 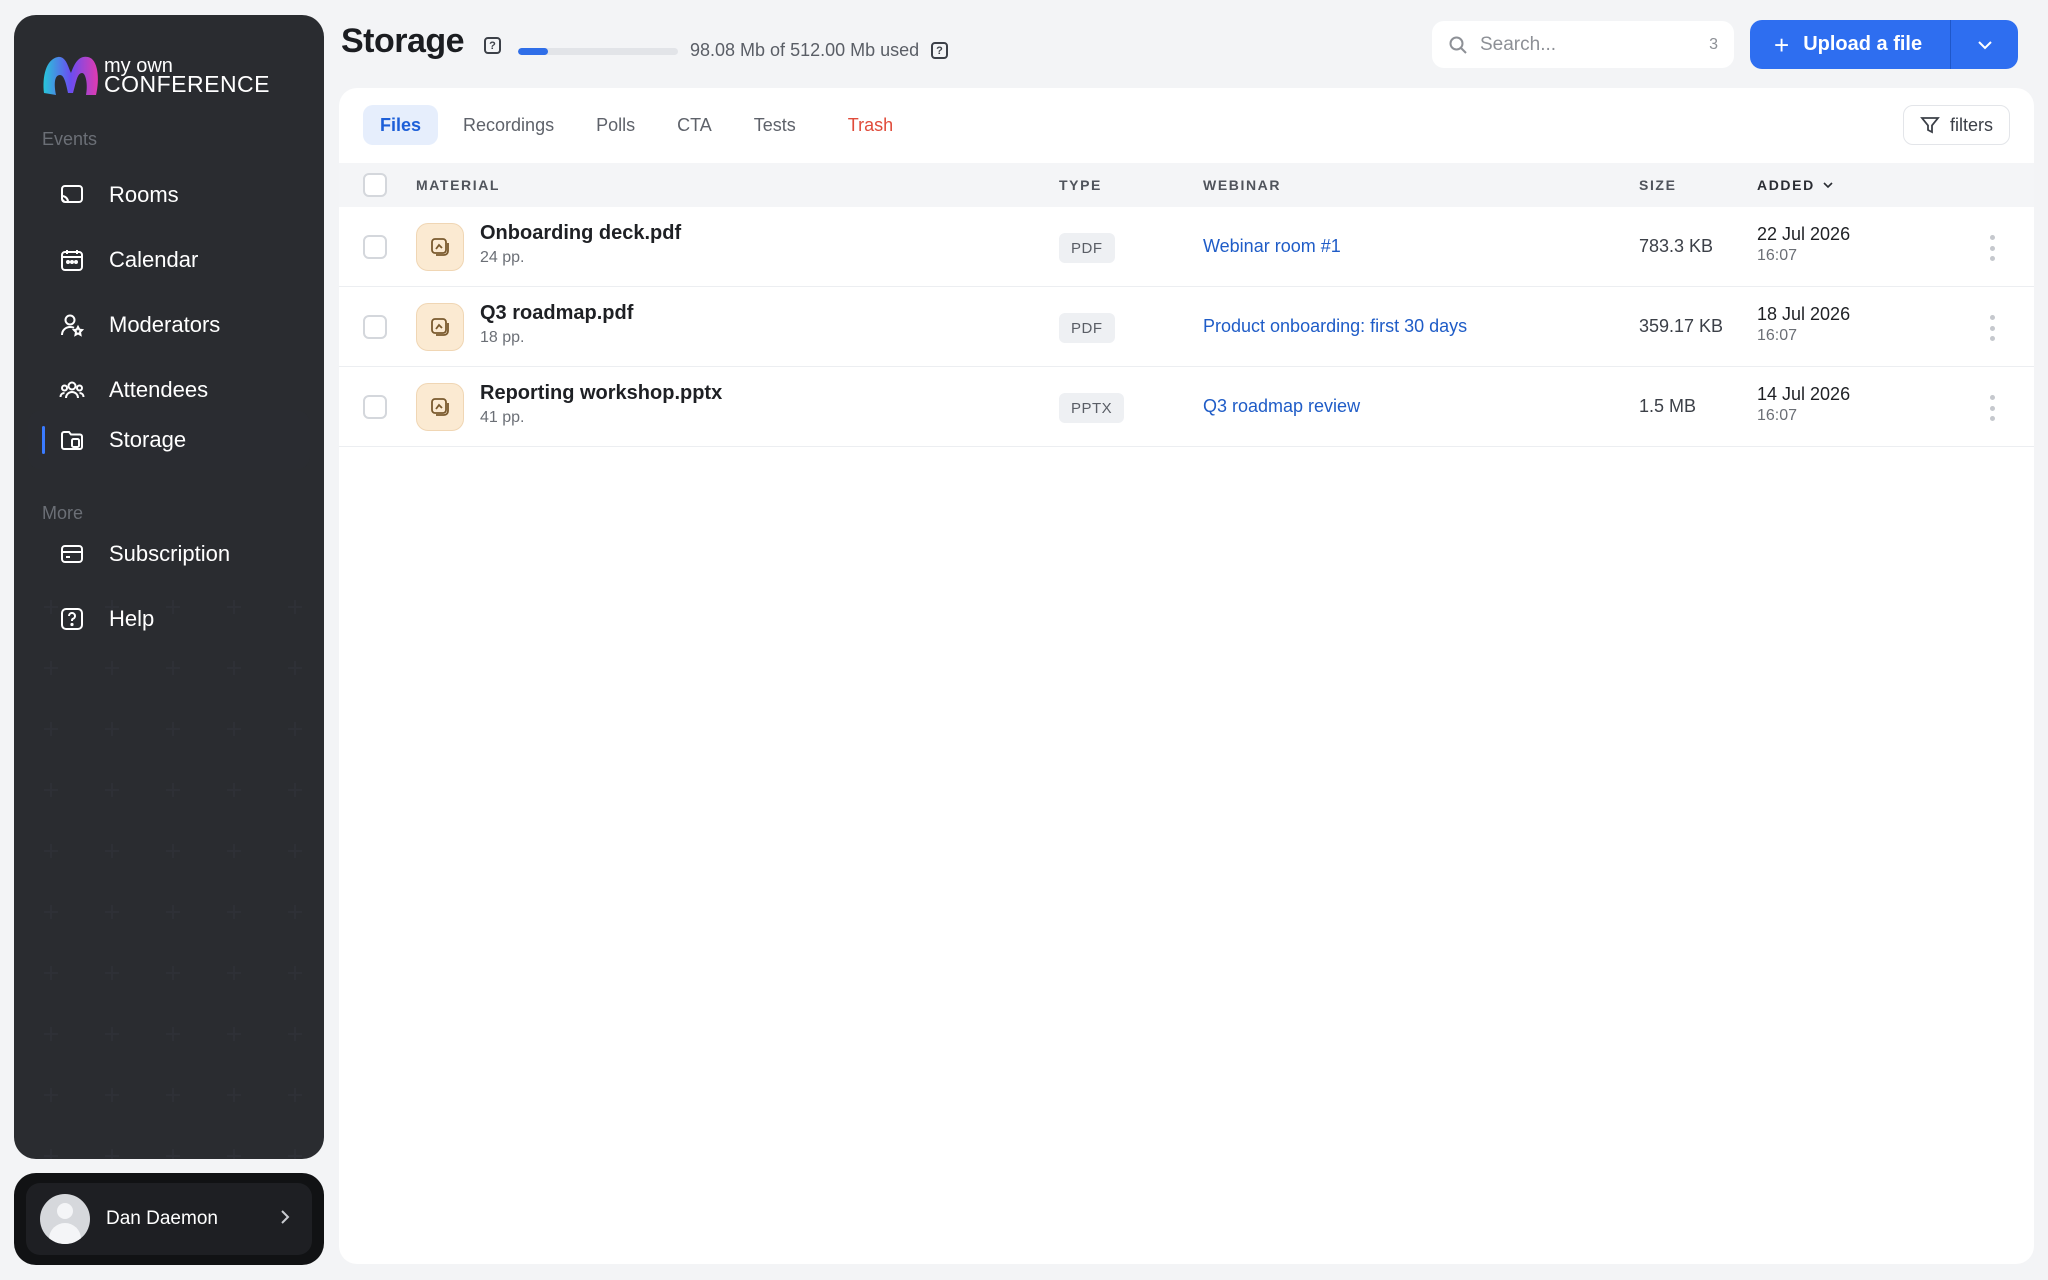 What do you see at coordinates (1242, 185) in the screenshot?
I see `column-header-webinar: WEBINAR` at bounding box center [1242, 185].